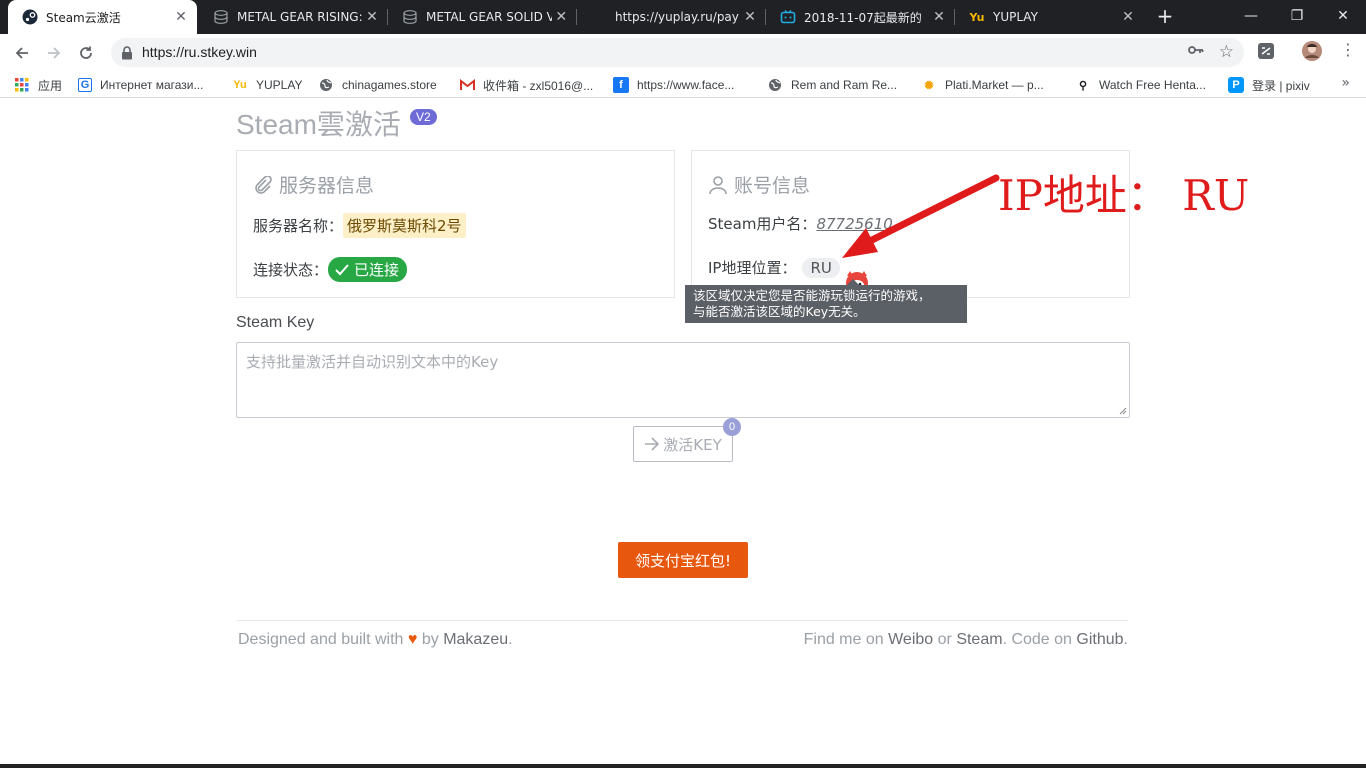  Describe the element at coordinates (671, 17) in the screenshot. I see `tab-yuplay-pay: https://yuplay.ru/pay ✕` at that location.